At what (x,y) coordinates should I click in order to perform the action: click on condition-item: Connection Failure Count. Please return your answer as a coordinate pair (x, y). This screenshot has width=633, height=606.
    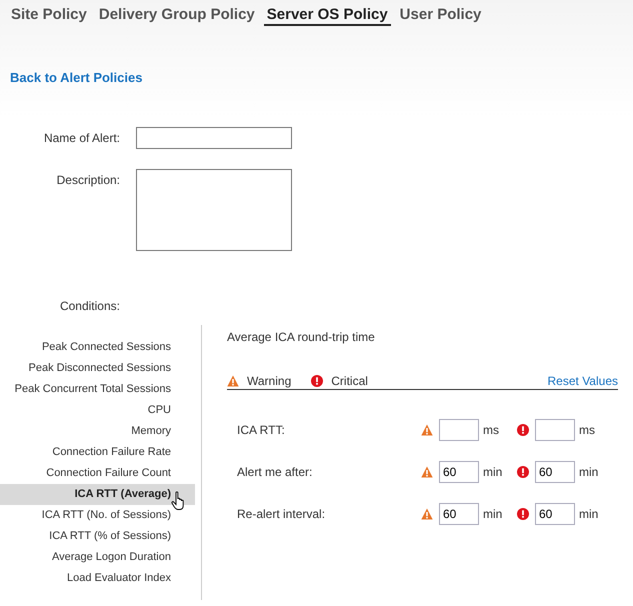
    Looking at the image, I should click on (97, 473).